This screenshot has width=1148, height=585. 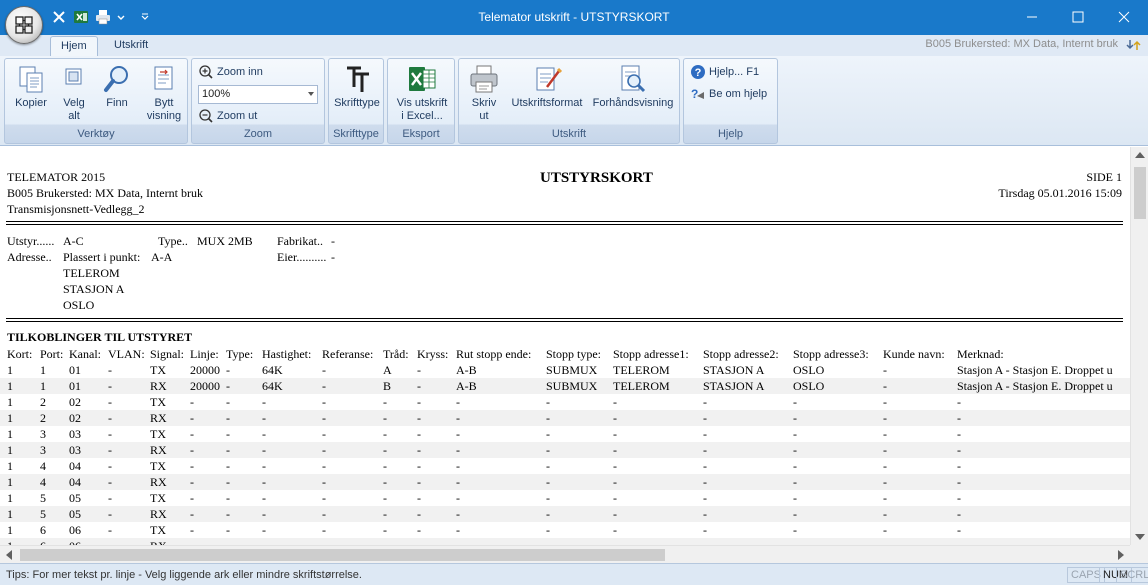 I want to click on zoom-inn-button: Zoom inn, so click(x=230, y=72).